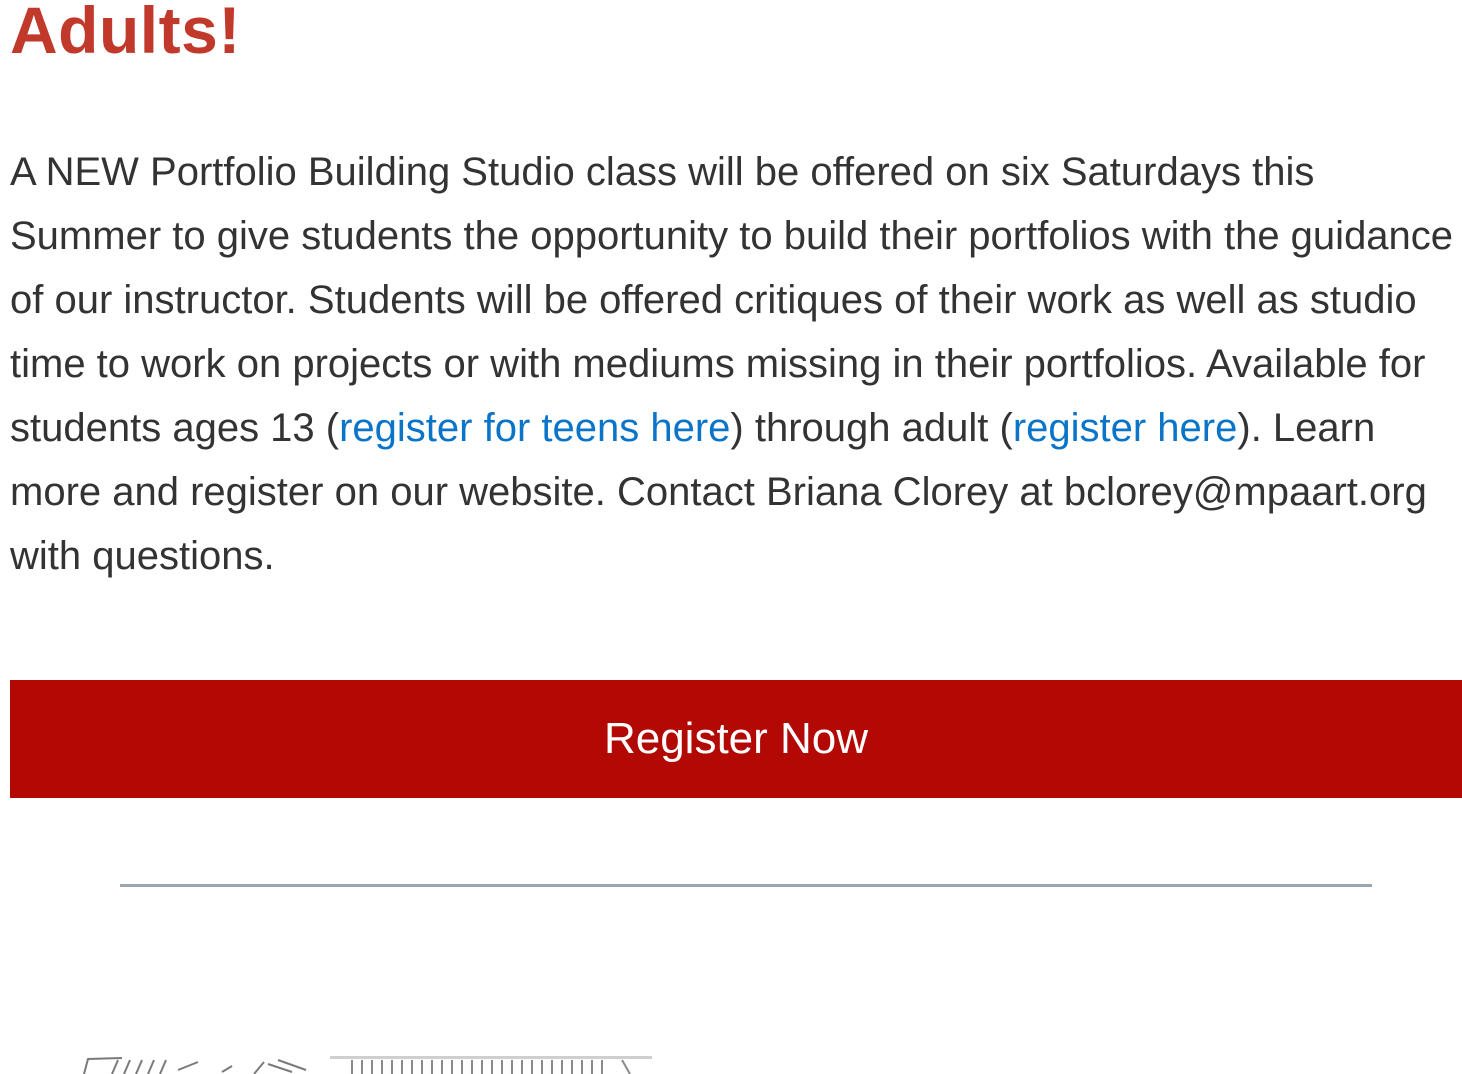 The height and width of the screenshot is (1074, 1462). What do you see at coordinates (1125, 428) in the screenshot?
I see `register-adult-link: register here` at bounding box center [1125, 428].